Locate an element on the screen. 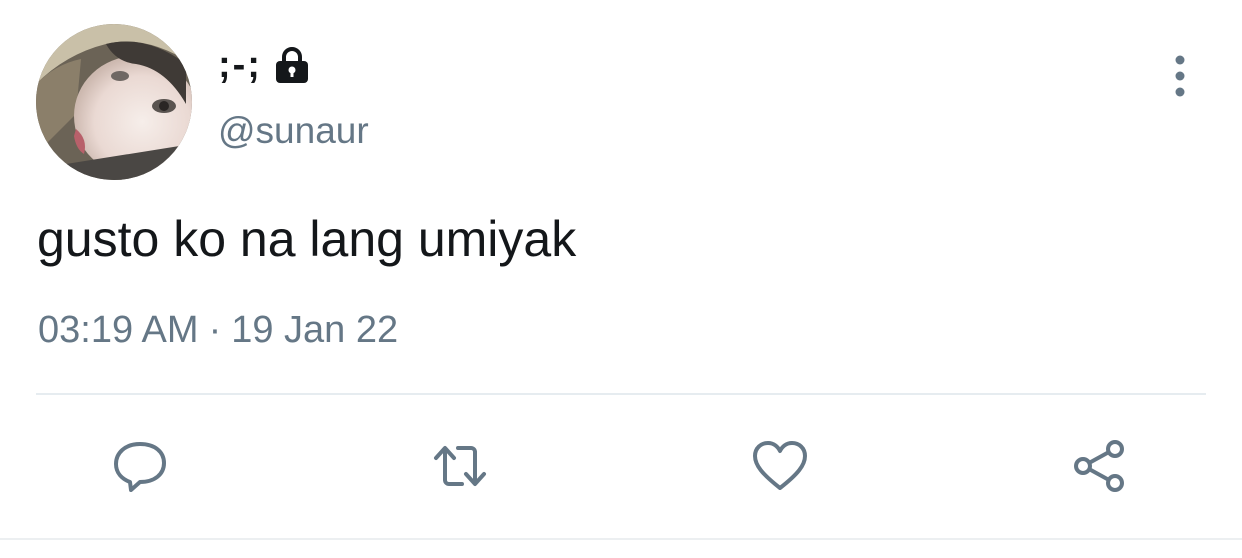  reply-icon is located at coordinates (140, 467).